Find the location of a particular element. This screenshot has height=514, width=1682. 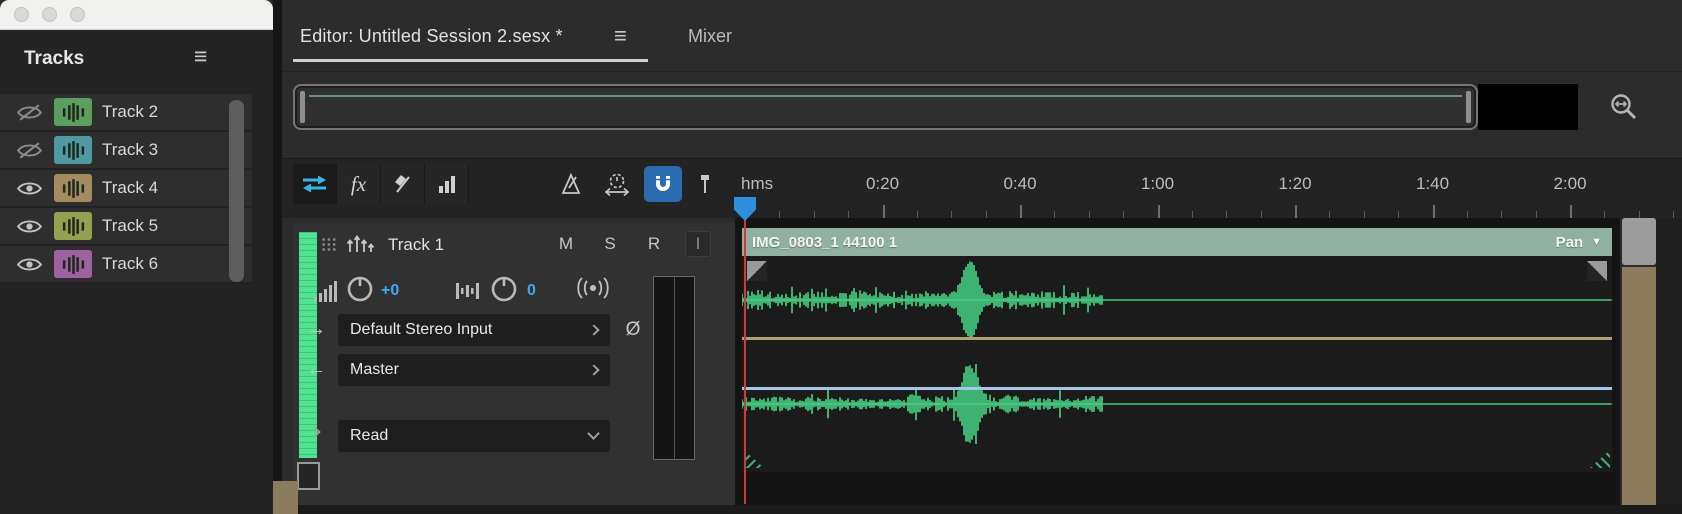

timeline-units-label: hms is located at coordinates (757, 184).